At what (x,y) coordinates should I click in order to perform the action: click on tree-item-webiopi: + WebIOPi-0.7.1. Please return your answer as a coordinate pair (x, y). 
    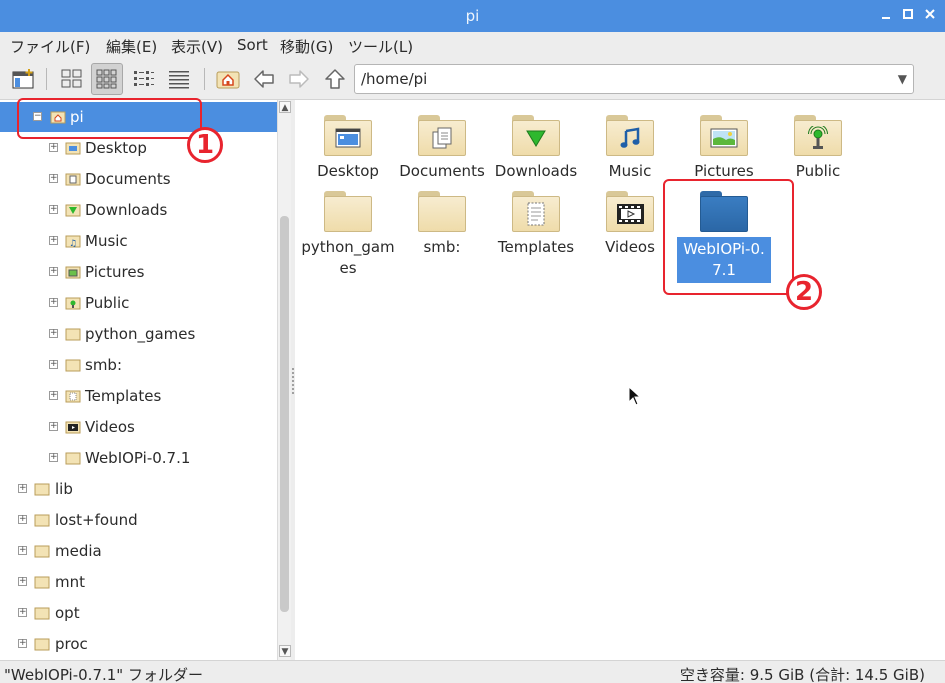
    Looking at the image, I should click on (138, 458).